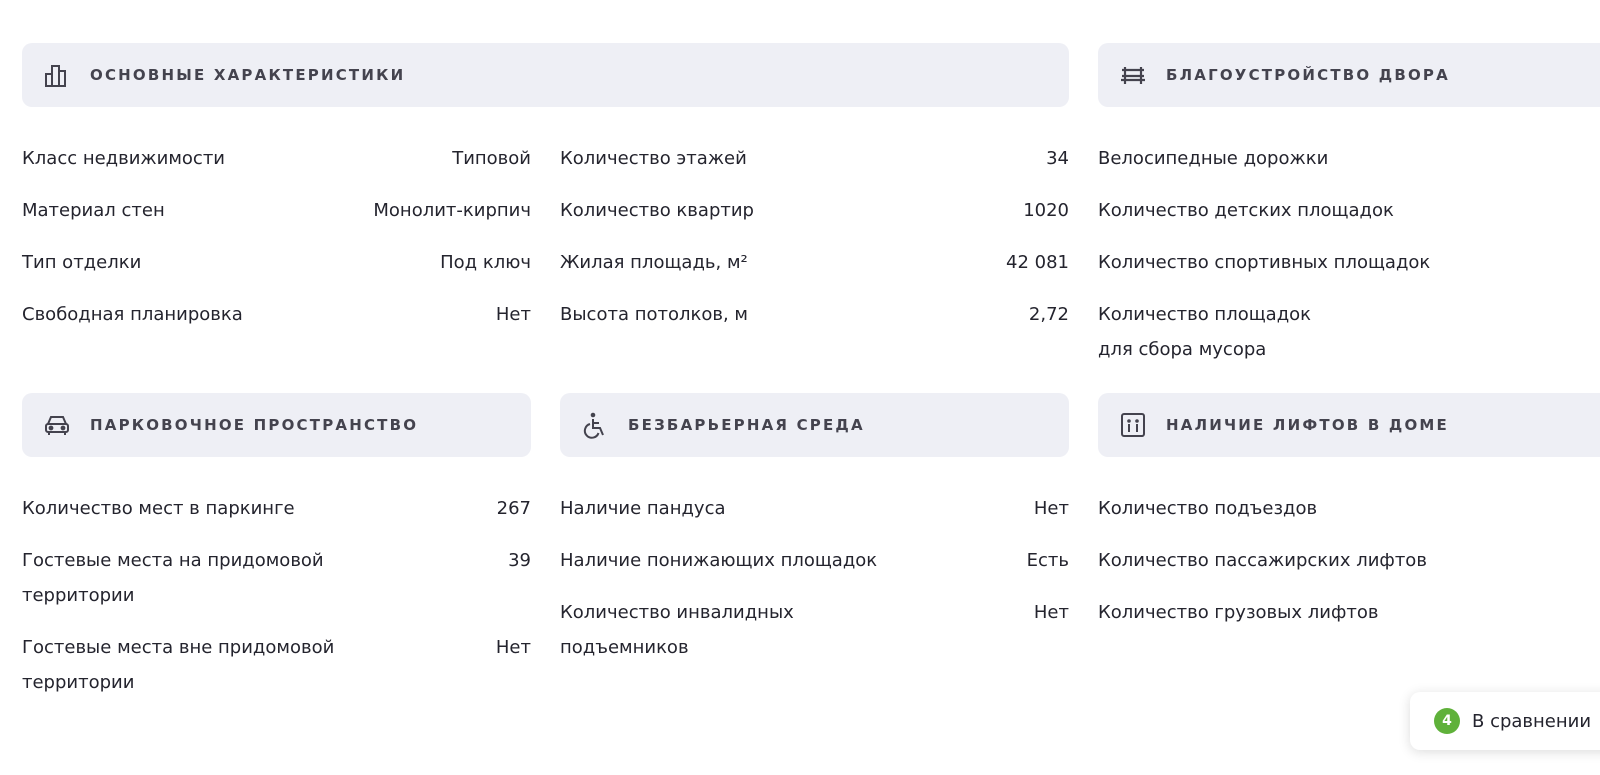 This screenshot has width=1600, height=775. I want to click on row-label: Тип отделки, so click(82, 262).